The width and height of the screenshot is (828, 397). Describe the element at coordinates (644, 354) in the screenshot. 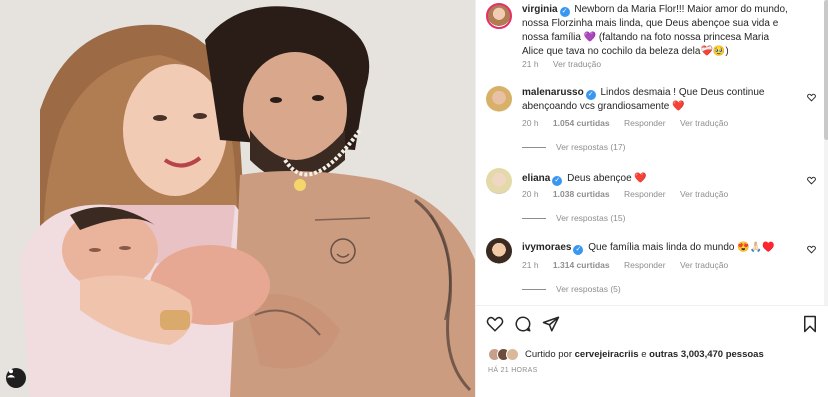

I see `liked-by-and: e` at that location.